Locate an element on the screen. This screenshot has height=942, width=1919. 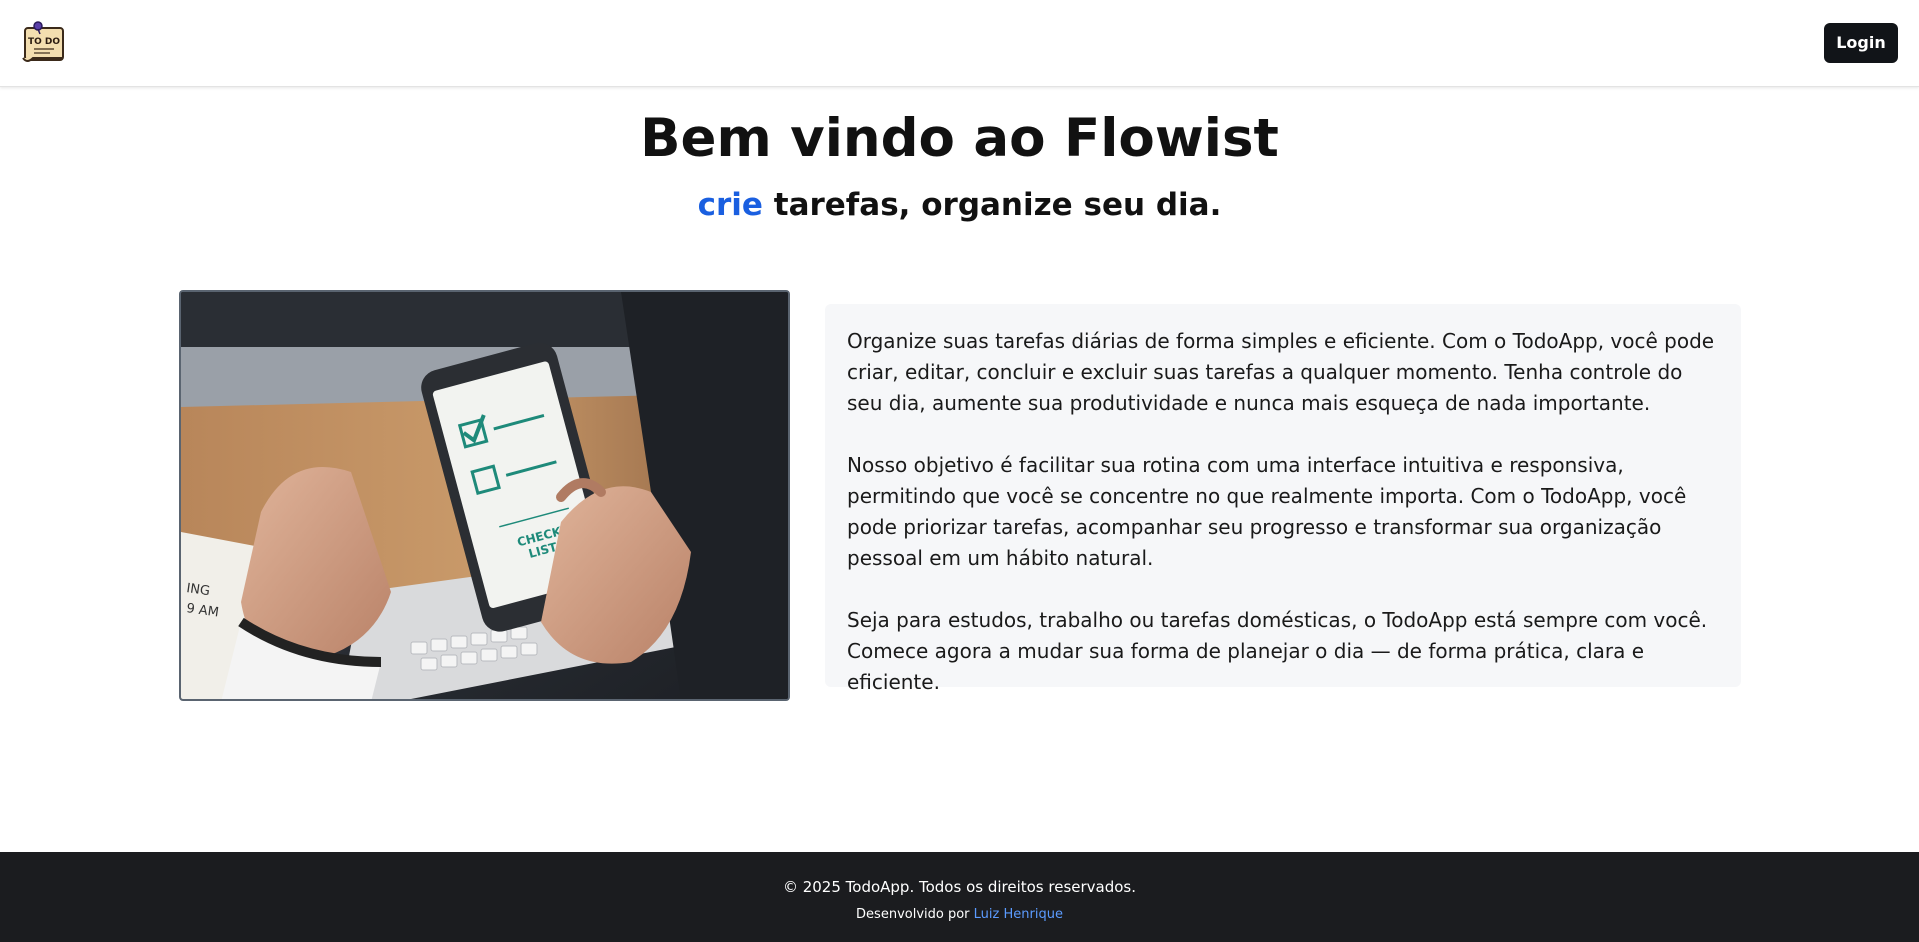
page-subtitle: crie tarefas, organize seu dia. is located at coordinates (959, 205).